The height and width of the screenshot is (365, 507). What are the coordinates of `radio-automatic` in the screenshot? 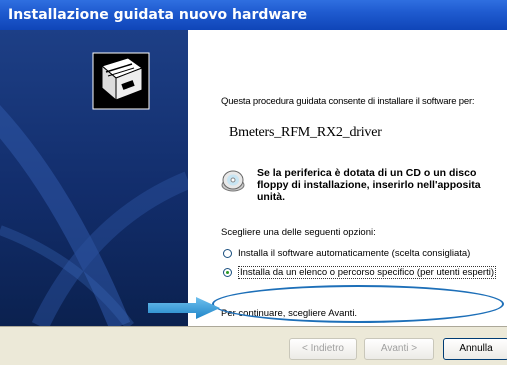 It's located at (227, 253).